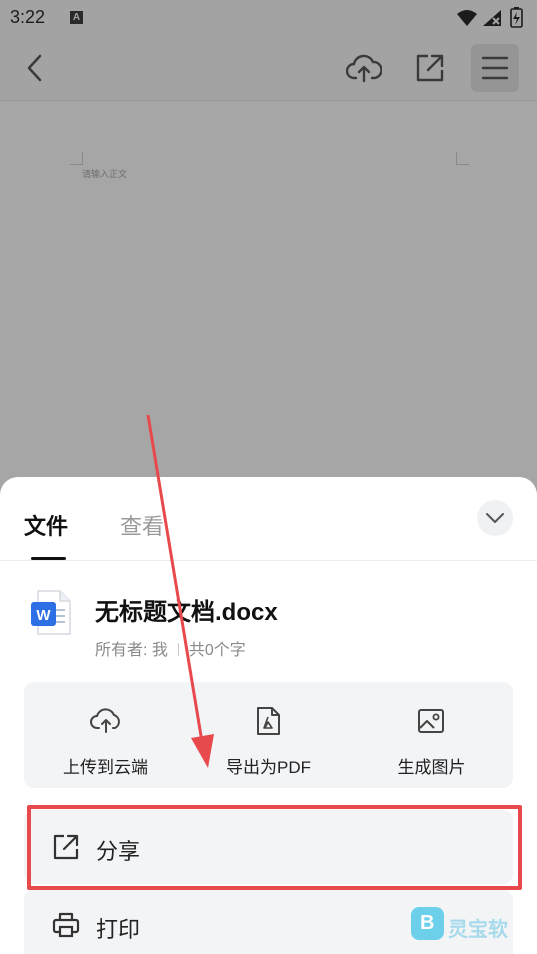 This screenshot has width=537, height=954. Describe the element at coordinates (268, 767) in the screenshot. I see `export-pdf-label: 导出为PDF` at that location.